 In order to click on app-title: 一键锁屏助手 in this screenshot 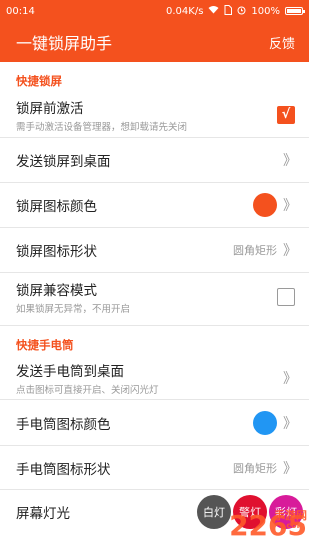, I will do `click(64, 43)`.